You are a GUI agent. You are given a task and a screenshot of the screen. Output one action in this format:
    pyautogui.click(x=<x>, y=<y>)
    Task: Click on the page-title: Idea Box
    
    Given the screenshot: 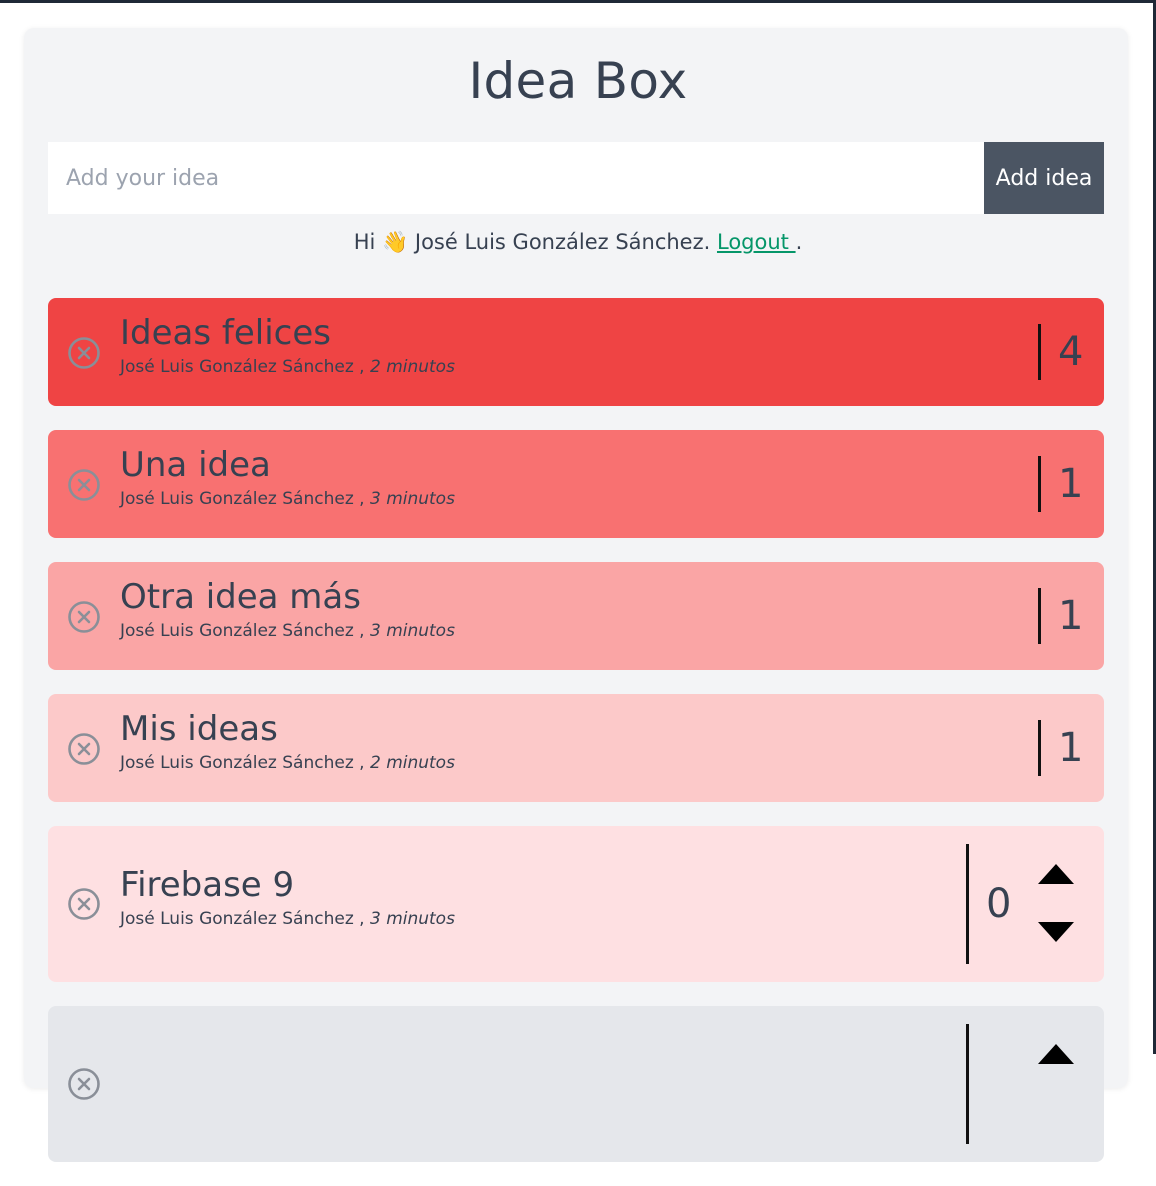 What is the action you would take?
    pyautogui.click(x=578, y=81)
    